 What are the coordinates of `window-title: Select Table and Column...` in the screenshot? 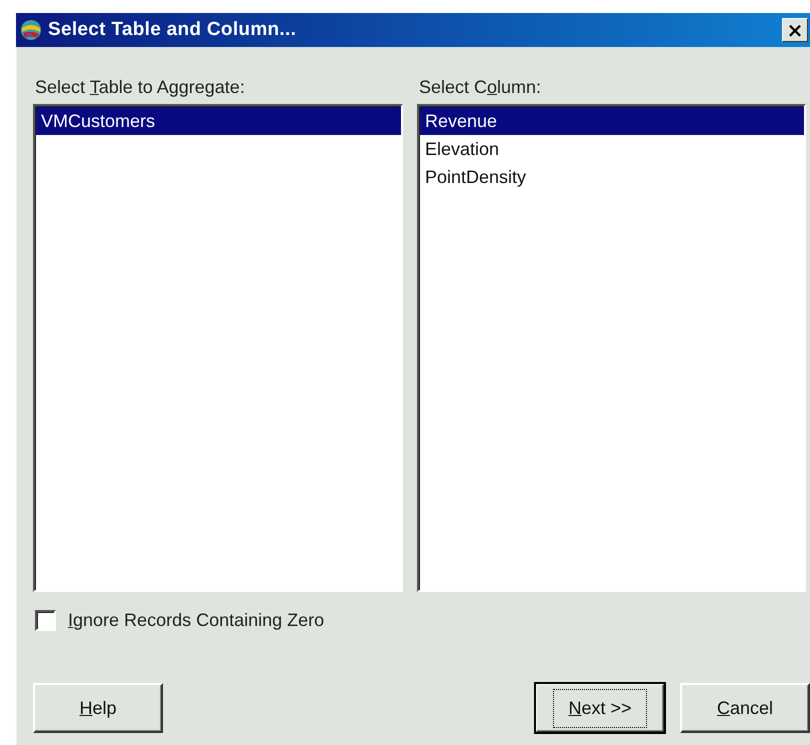 It's located at (172, 30).